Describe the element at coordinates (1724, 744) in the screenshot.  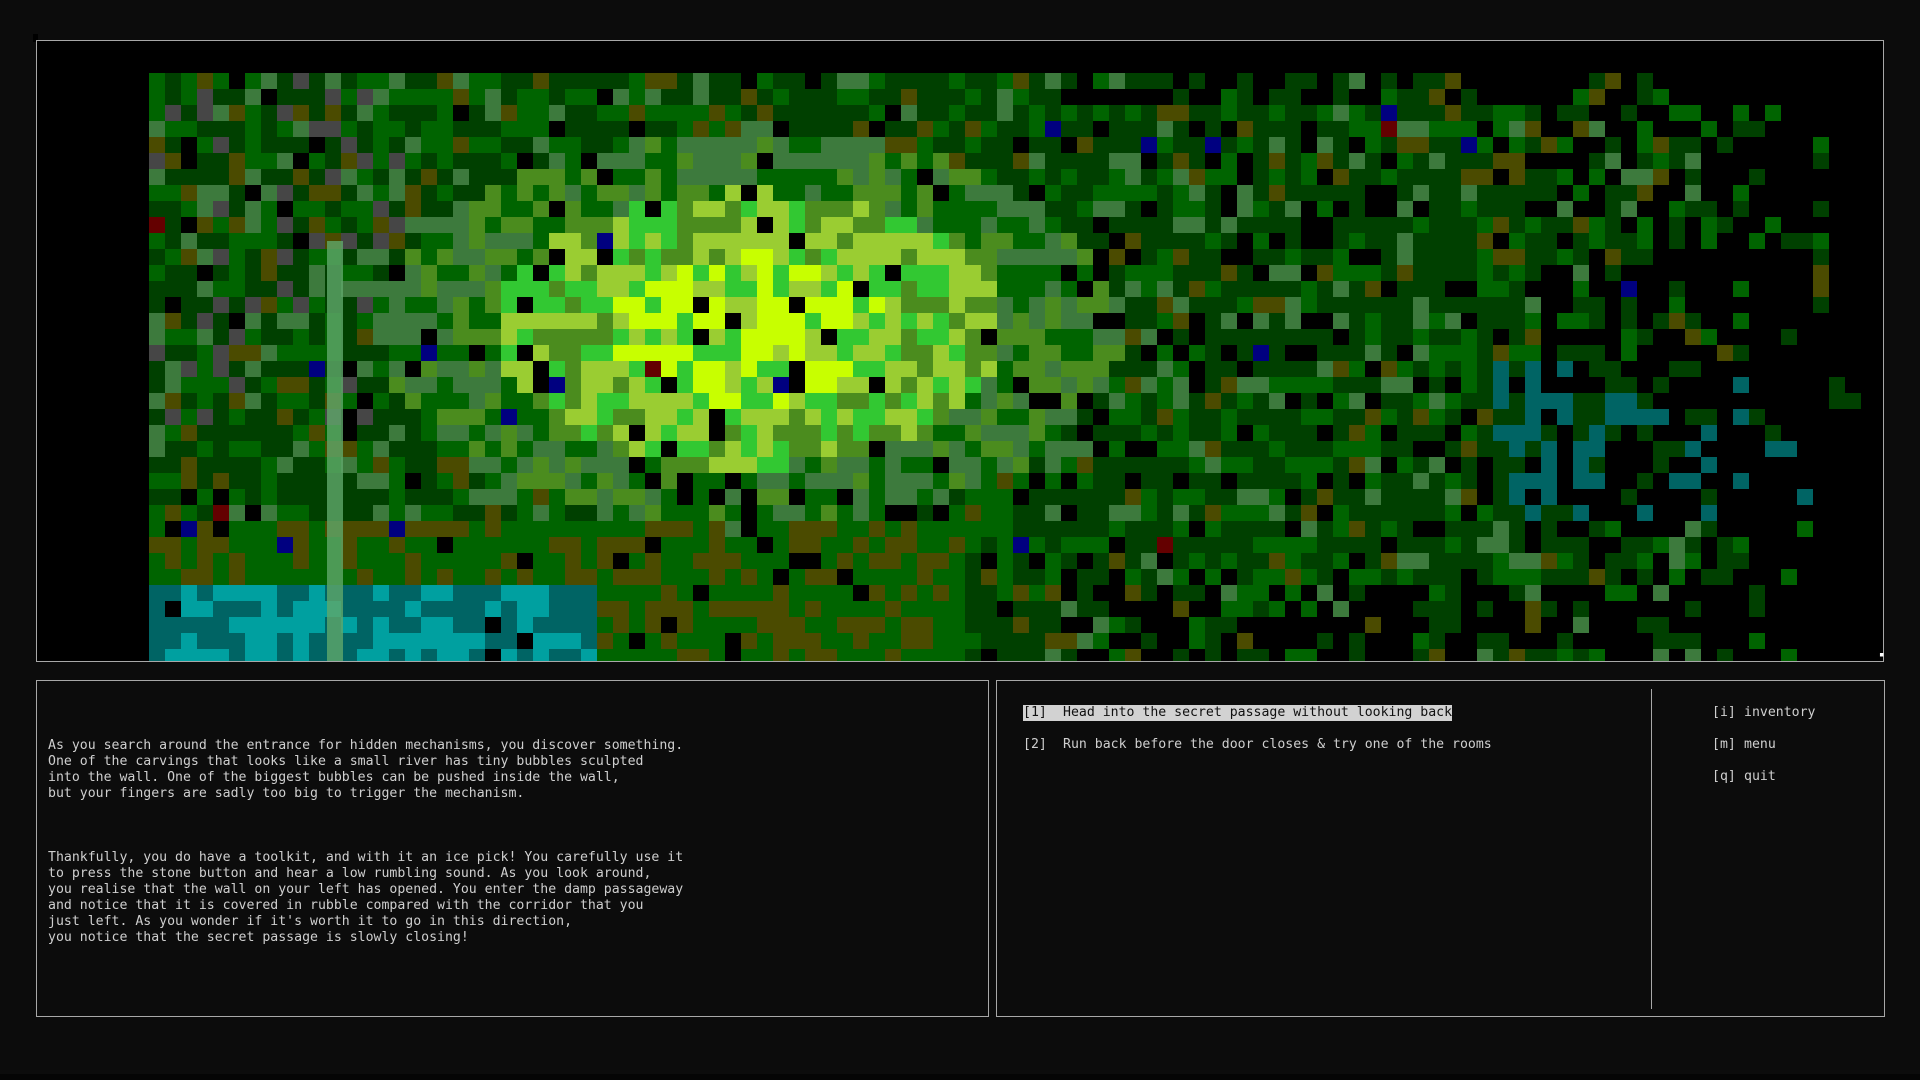
I see `command-menu-key: [m]` at that location.